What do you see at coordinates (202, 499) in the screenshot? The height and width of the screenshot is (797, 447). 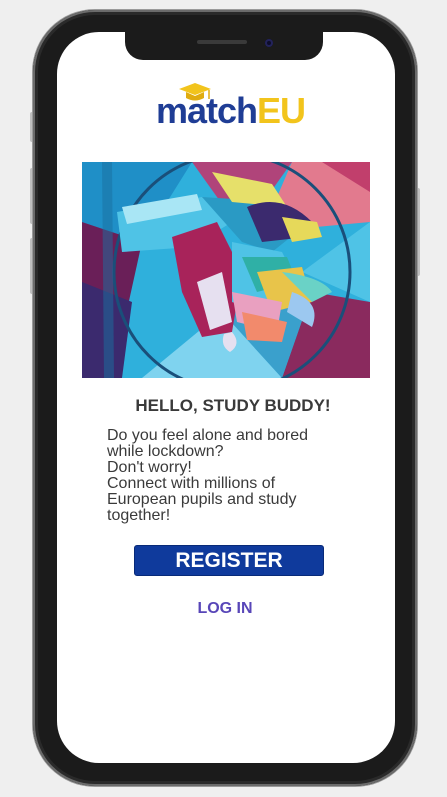 I see `welcome-line-5: European pupils and study` at bounding box center [202, 499].